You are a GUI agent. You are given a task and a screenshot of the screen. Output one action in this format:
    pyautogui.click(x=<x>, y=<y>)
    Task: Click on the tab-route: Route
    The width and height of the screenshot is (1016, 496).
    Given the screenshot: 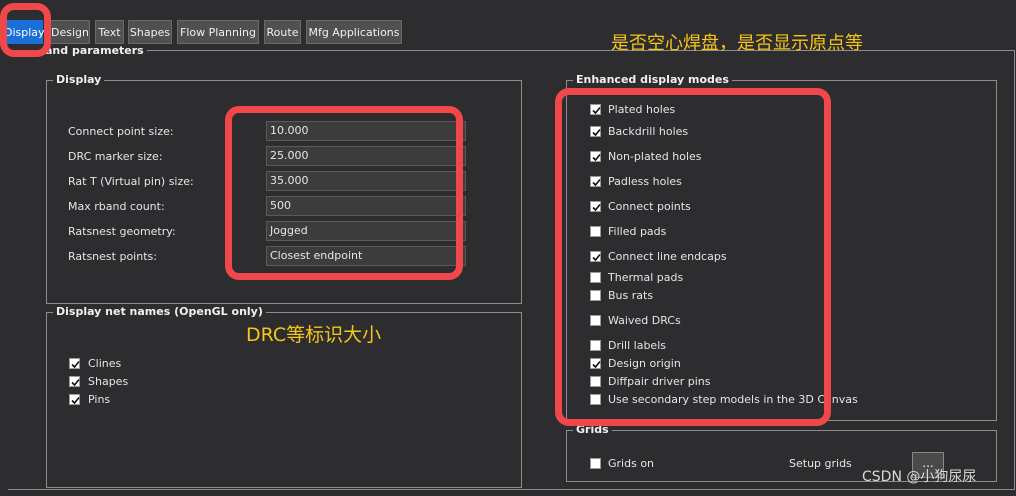 What is the action you would take?
    pyautogui.click(x=282, y=32)
    